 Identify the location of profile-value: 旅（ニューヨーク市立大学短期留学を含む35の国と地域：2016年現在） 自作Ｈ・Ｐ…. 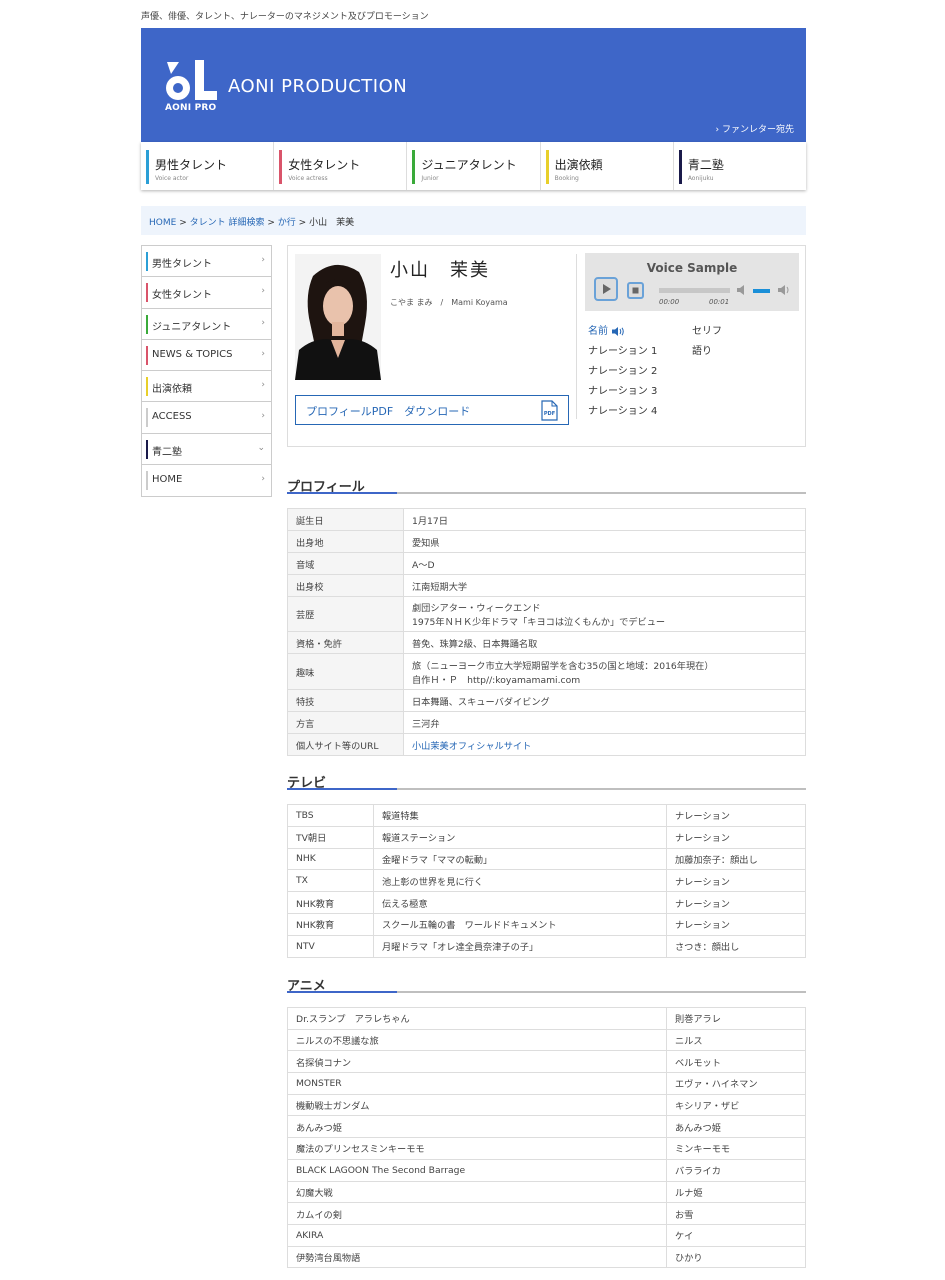
(604, 671).